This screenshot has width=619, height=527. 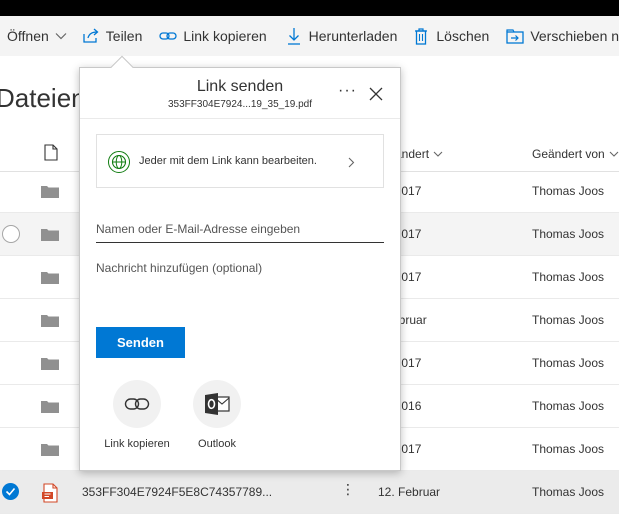 What do you see at coordinates (228, 161) in the screenshot?
I see `link-permission-text: Jeder mit dem Link kann bearbeiten.` at bounding box center [228, 161].